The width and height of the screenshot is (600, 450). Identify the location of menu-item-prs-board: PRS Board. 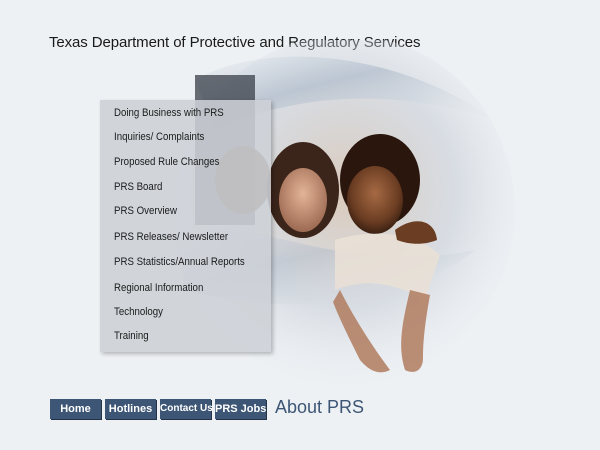
(138, 187).